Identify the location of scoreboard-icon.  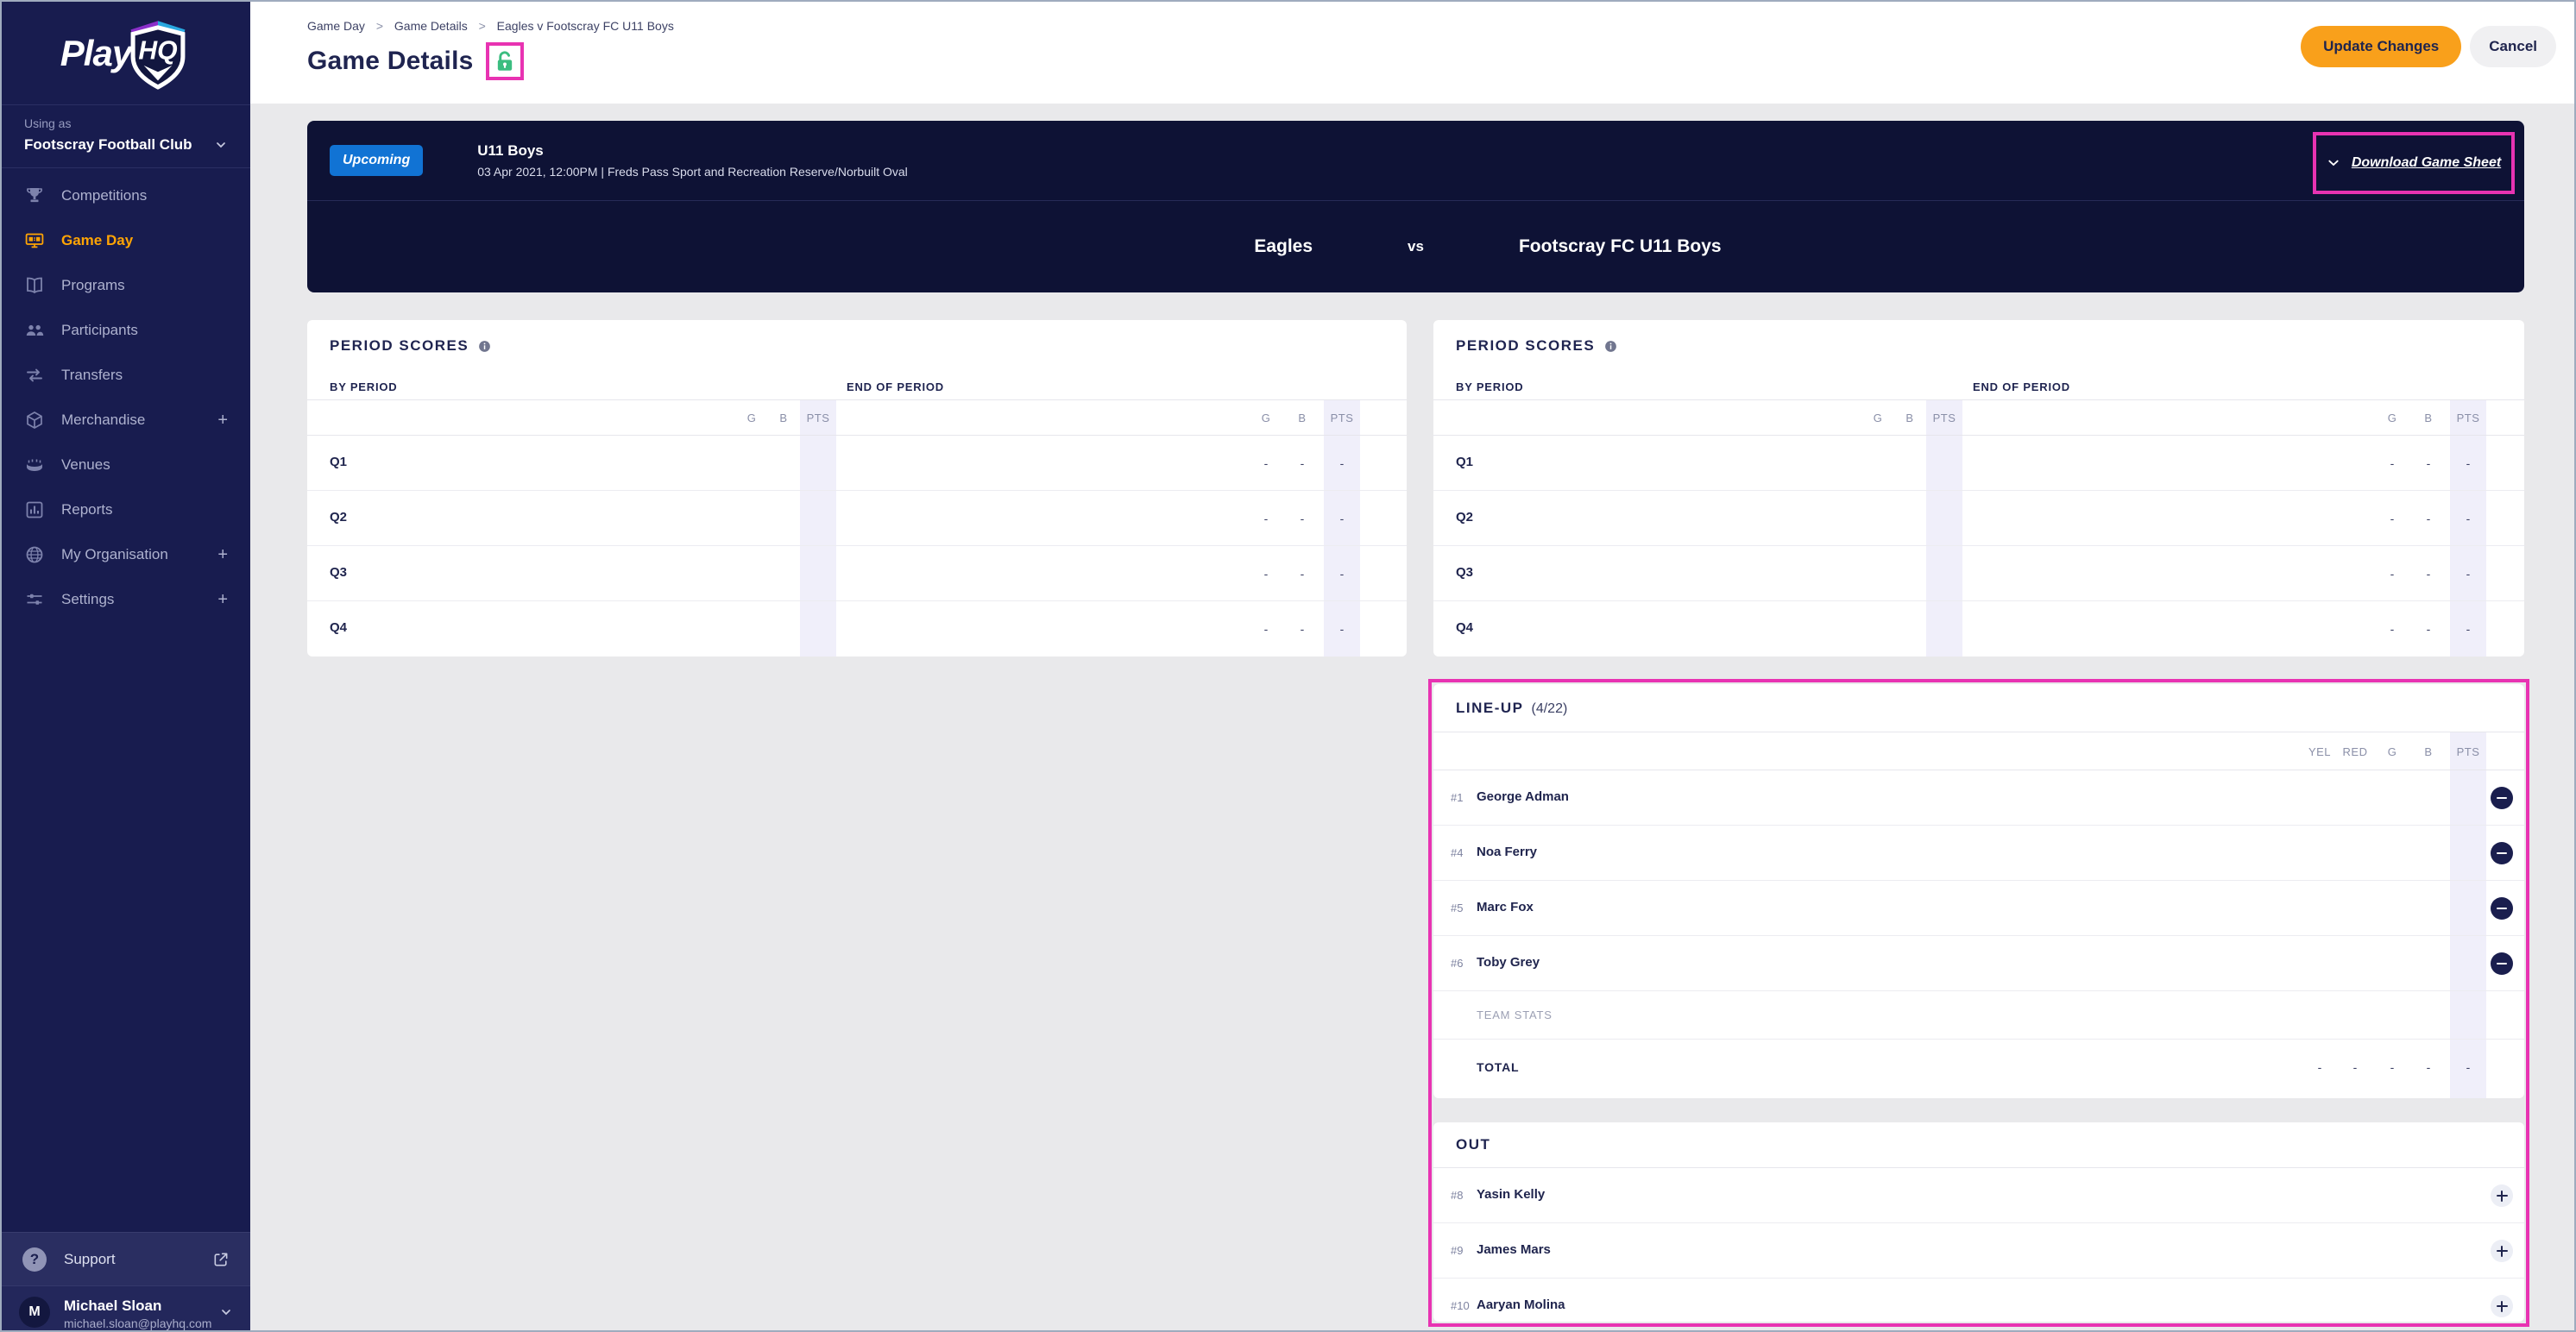
(34, 240).